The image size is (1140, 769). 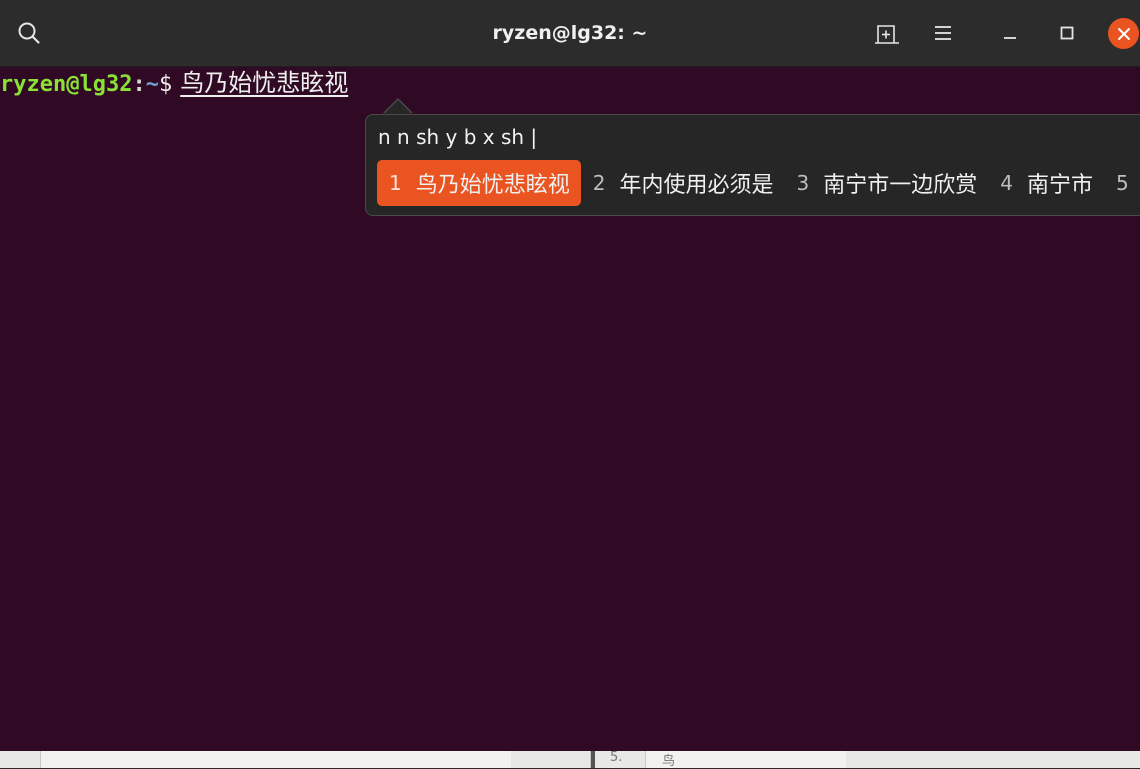 What do you see at coordinates (1006, 183) in the screenshot?
I see `candidate-number: 4` at bounding box center [1006, 183].